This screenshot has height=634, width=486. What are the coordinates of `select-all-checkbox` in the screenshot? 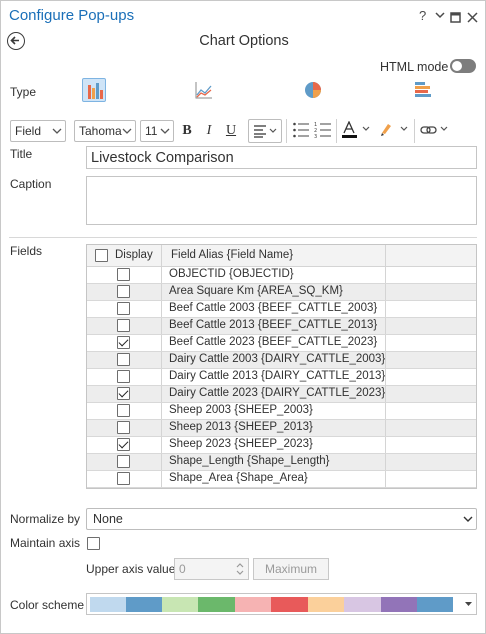 It's located at (101, 255).